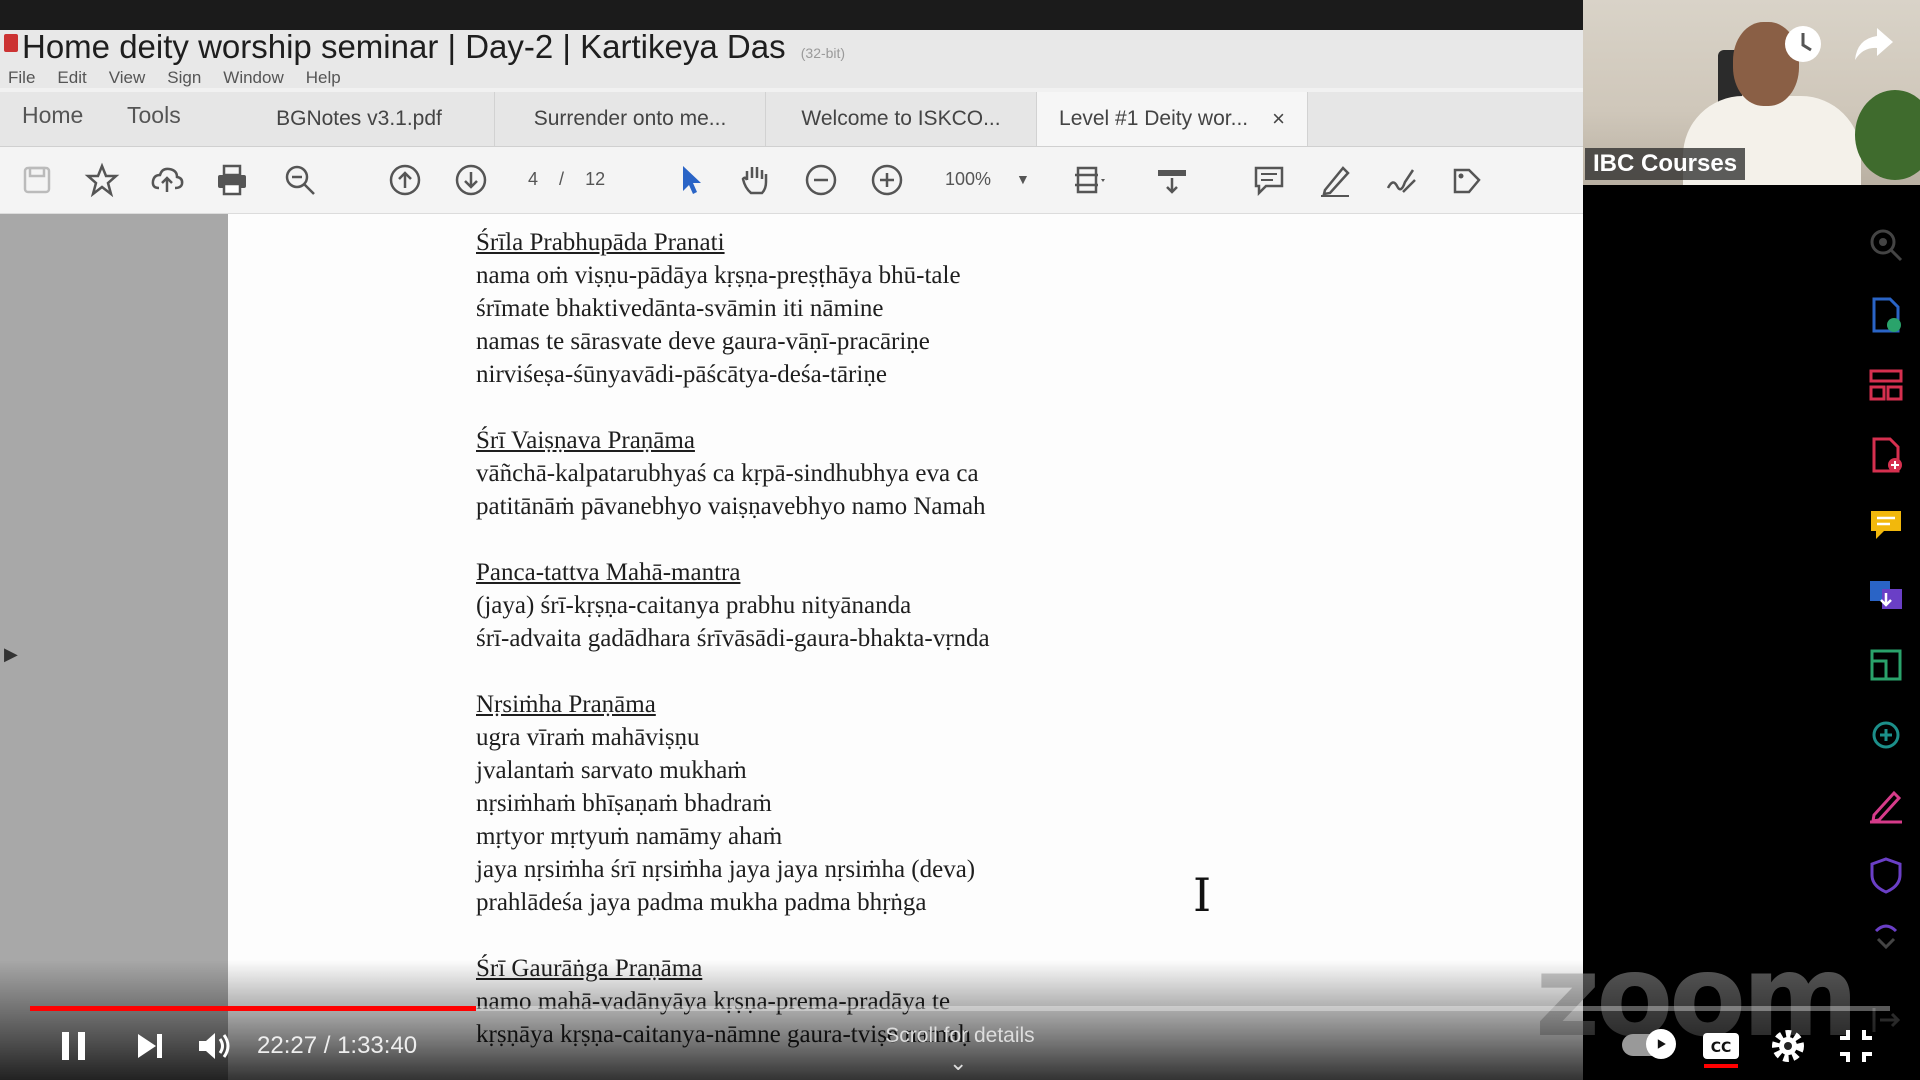 Image resolution: width=1920 pixels, height=1080 pixels. Describe the element at coordinates (629, 836) in the screenshot. I see `verse-line: mṛtyor mṛtyuṁ namāmy ahaṁ` at that location.